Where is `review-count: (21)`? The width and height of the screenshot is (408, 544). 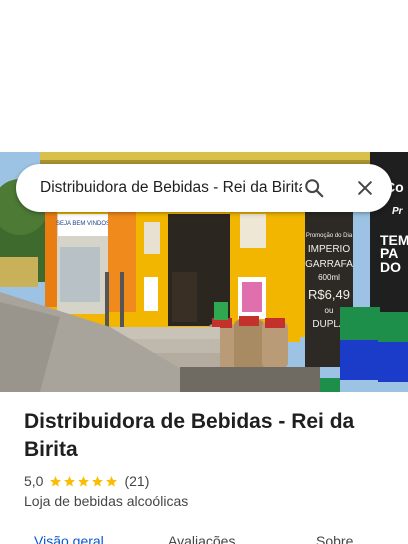
review-count: (21) is located at coordinates (137, 481).